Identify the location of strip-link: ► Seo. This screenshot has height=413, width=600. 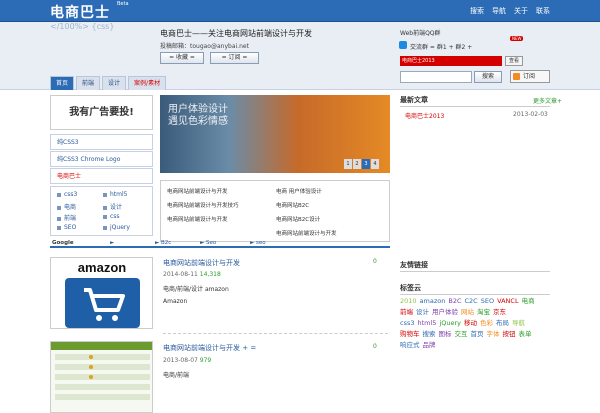
(208, 243).